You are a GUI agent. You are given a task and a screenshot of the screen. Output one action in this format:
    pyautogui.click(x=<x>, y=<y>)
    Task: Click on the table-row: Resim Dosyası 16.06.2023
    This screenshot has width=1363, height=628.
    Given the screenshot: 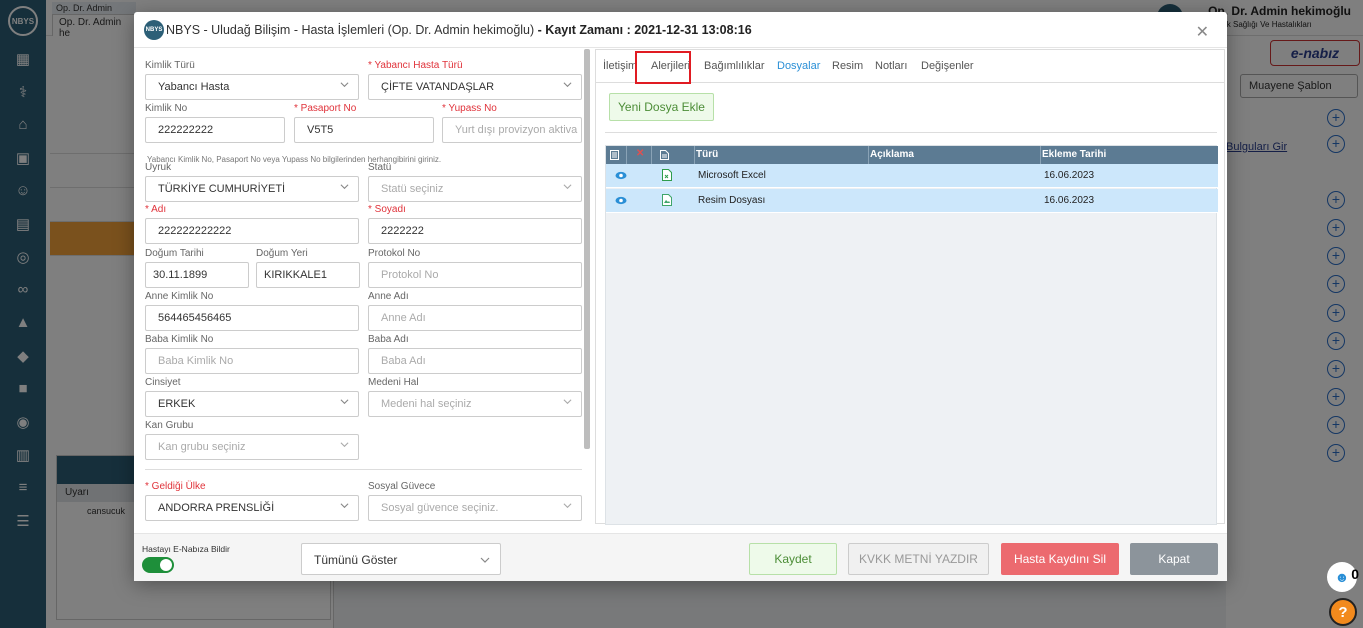 What is the action you would take?
    pyautogui.click(x=912, y=201)
    